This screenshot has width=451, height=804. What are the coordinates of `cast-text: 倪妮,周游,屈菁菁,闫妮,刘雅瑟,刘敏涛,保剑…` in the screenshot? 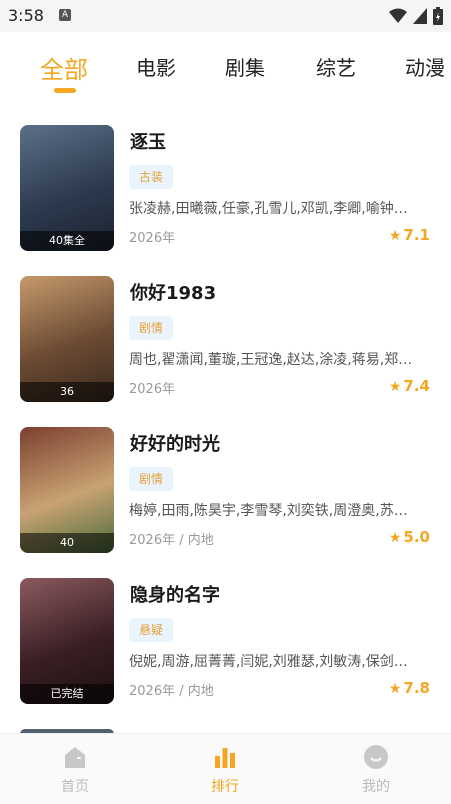 It's located at (268, 662).